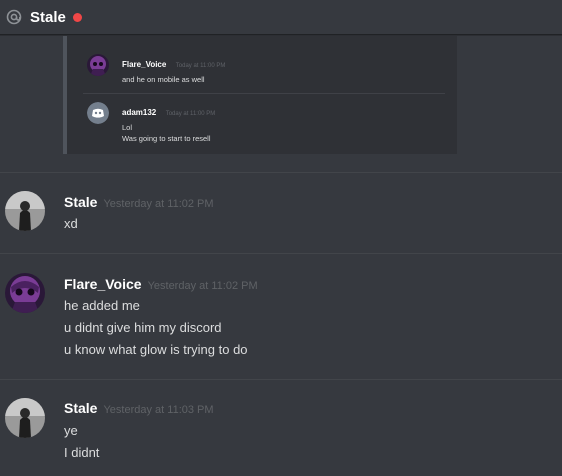  What do you see at coordinates (103, 284) in the screenshot?
I see `author-name: Flare_Voice` at bounding box center [103, 284].